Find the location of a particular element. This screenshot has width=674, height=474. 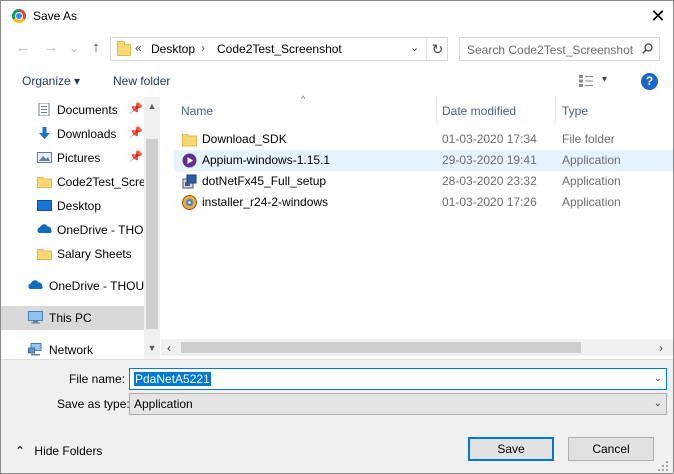

address-bar: « Desktop › Code2Test_Screenshot ⌄ ↻ is located at coordinates (279, 49).